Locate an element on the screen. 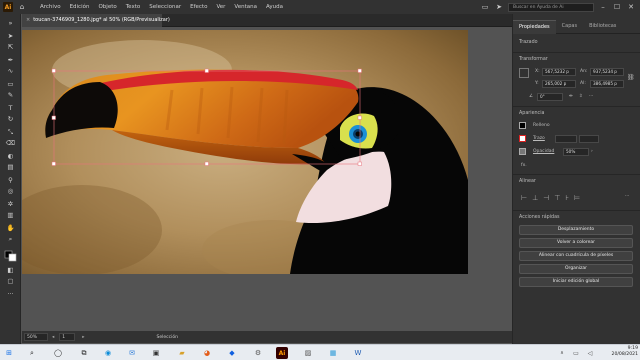  artboard-nav-prev-icon: ◂ is located at coordinates (54, 337).